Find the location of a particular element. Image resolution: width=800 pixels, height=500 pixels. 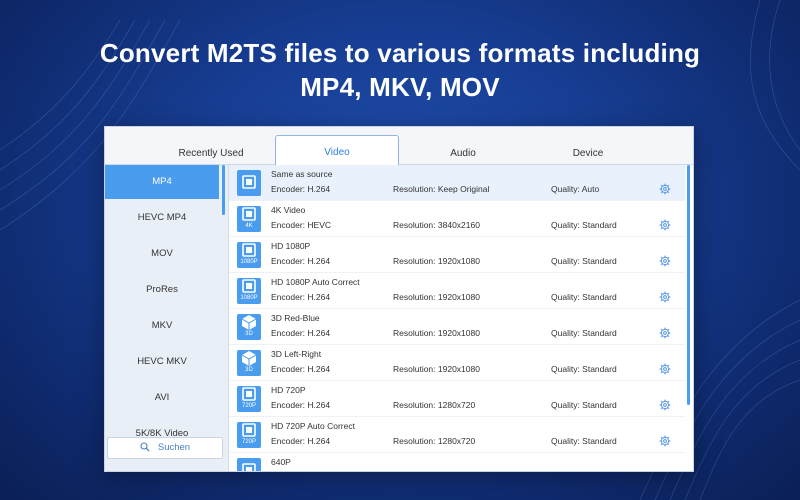

sidebar-item-hevc-mkv: HEVC MKV is located at coordinates (162, 362).